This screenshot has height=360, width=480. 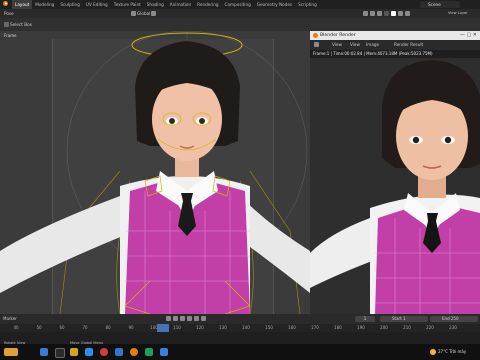 I want to click on snap-icon, so click(x=154, y=13).